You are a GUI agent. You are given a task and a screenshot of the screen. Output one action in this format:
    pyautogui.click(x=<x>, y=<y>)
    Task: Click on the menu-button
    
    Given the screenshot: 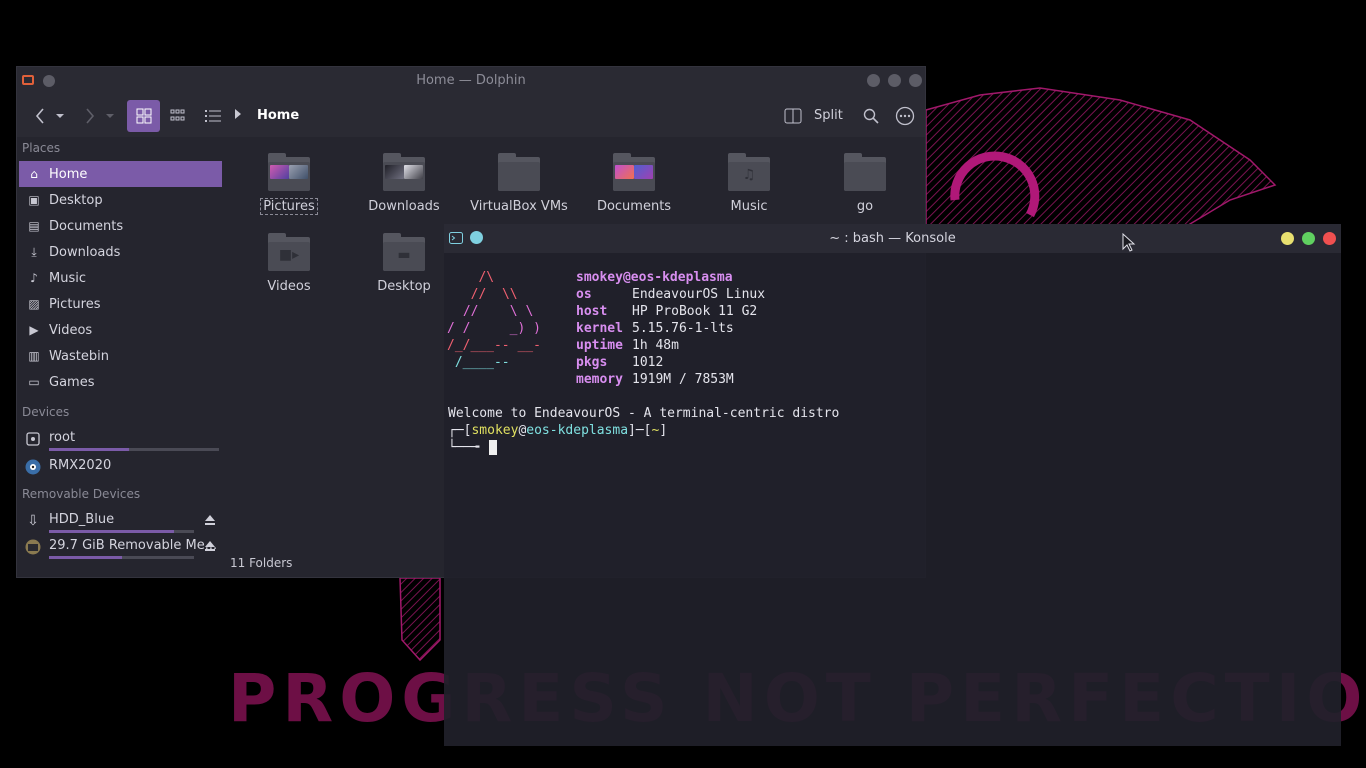 What is the action you would take?
    pyautogui.click(x=905, y=116)
    